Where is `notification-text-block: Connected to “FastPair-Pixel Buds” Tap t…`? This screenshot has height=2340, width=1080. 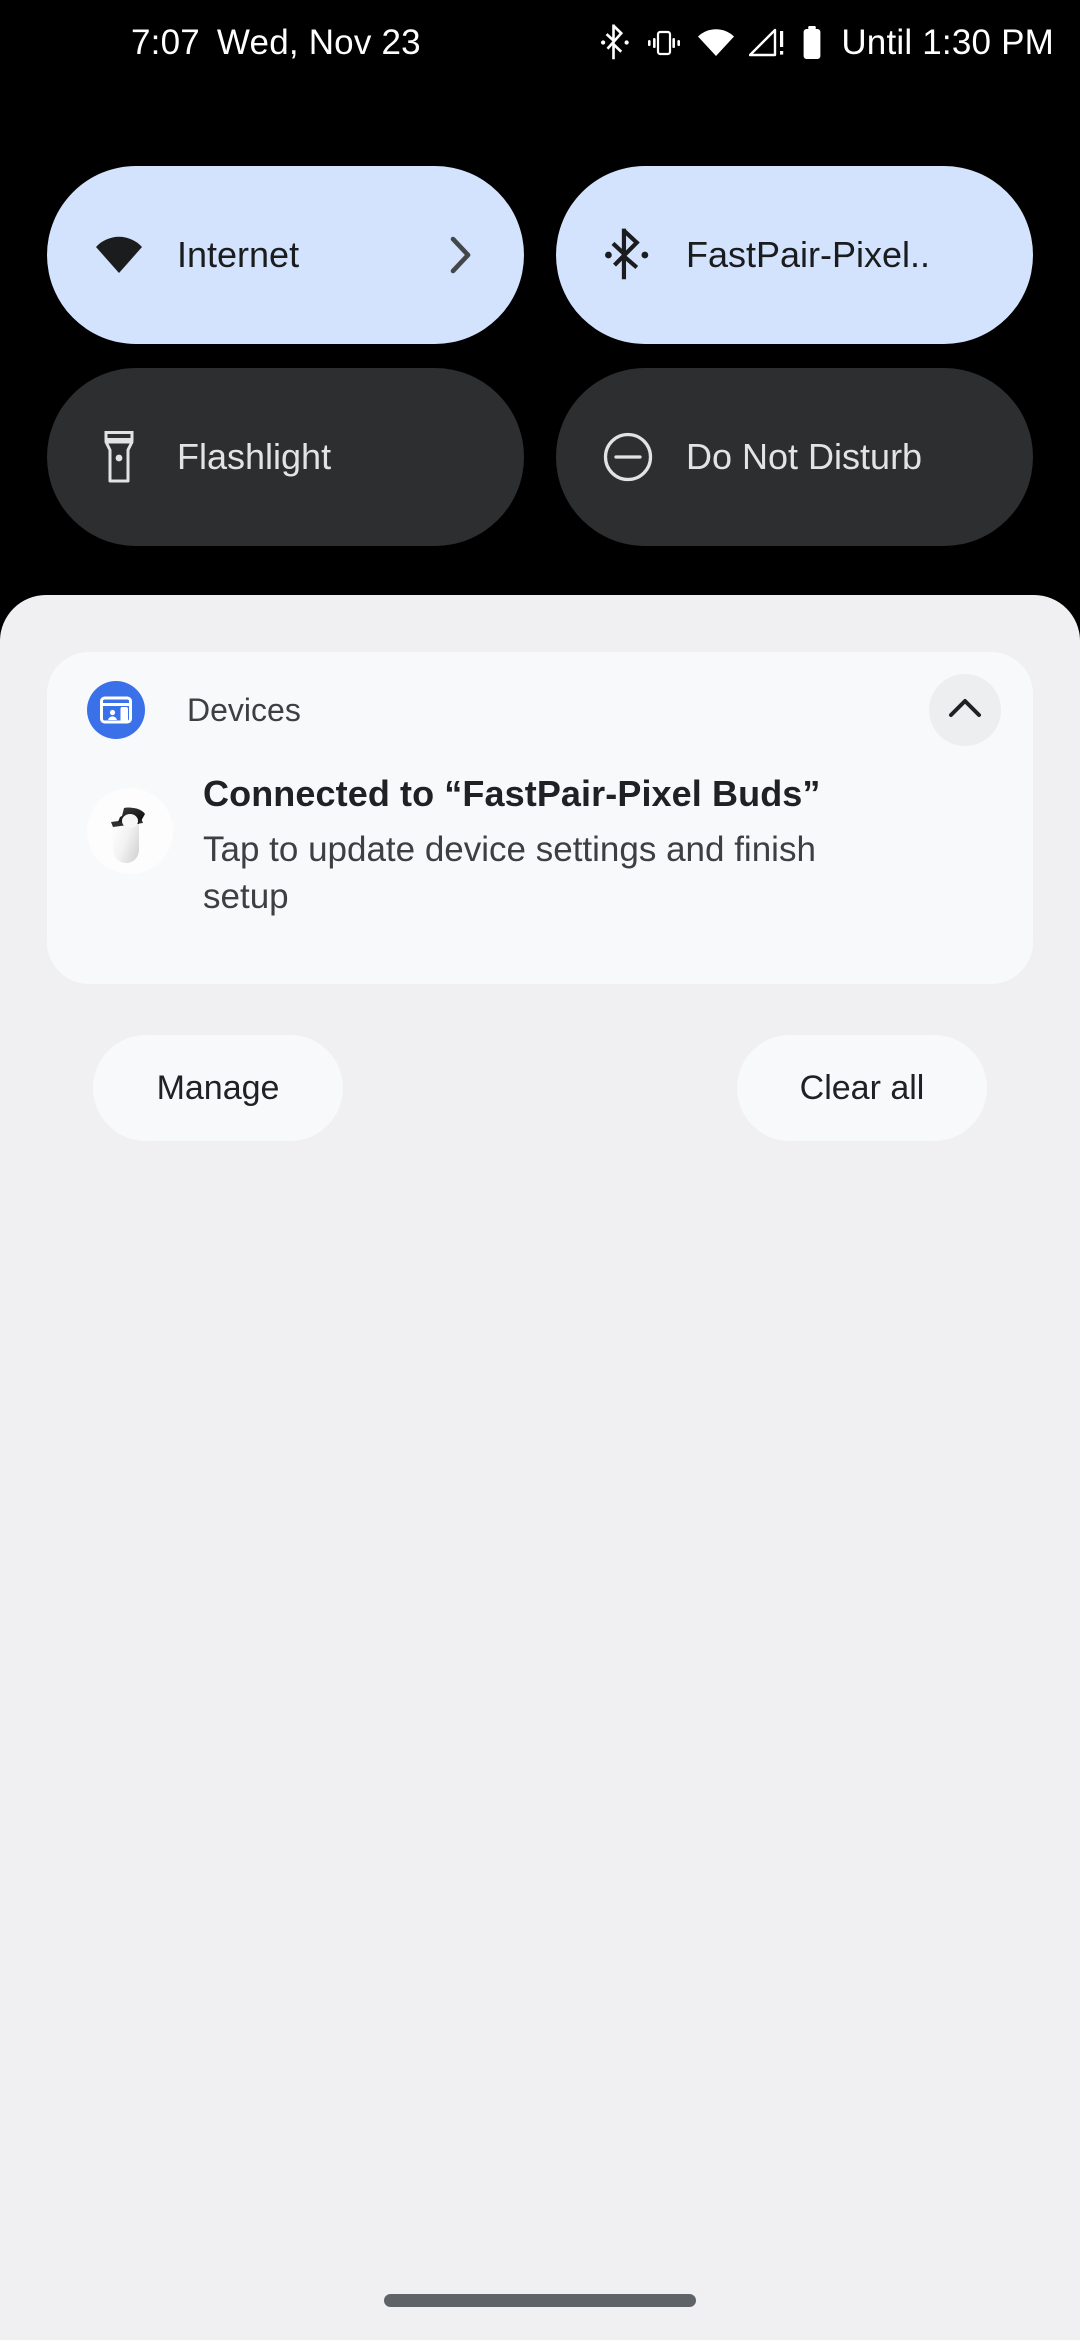 notification-text-block: Connected to “FastPair-Pixel Buds” Tap t… is located at coordinates (513, 841).